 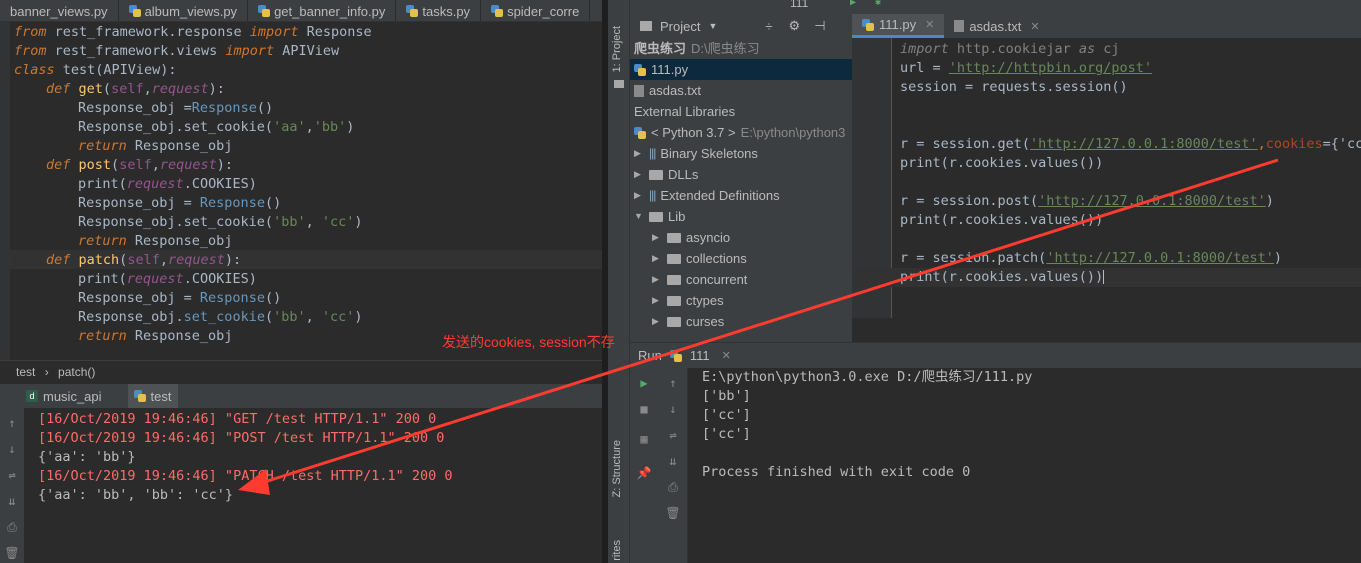 What do you see at coordinates (528, 342) in the screenshot?
I see `annotation-text: 发送的cookies, session不存` at bounding box center [528, 342].